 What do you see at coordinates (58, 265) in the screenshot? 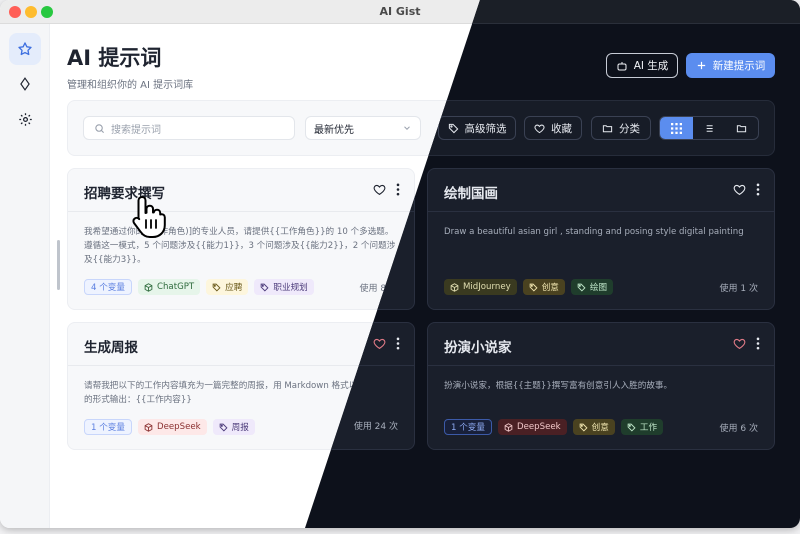
I see `scrollbar` at bounding box center [58, 265].